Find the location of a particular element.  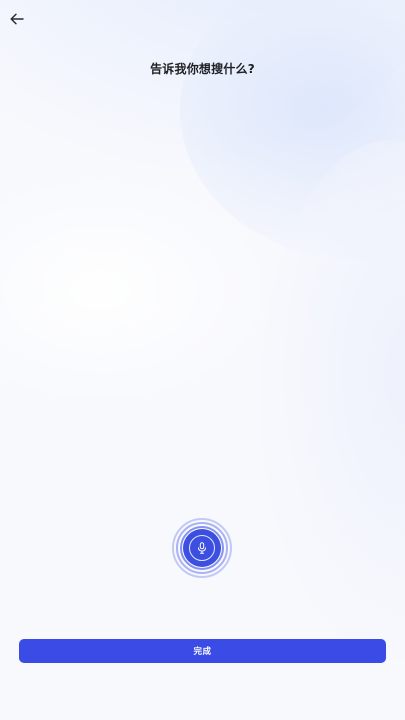

microphone-icon is located at coordinates (202, 548).